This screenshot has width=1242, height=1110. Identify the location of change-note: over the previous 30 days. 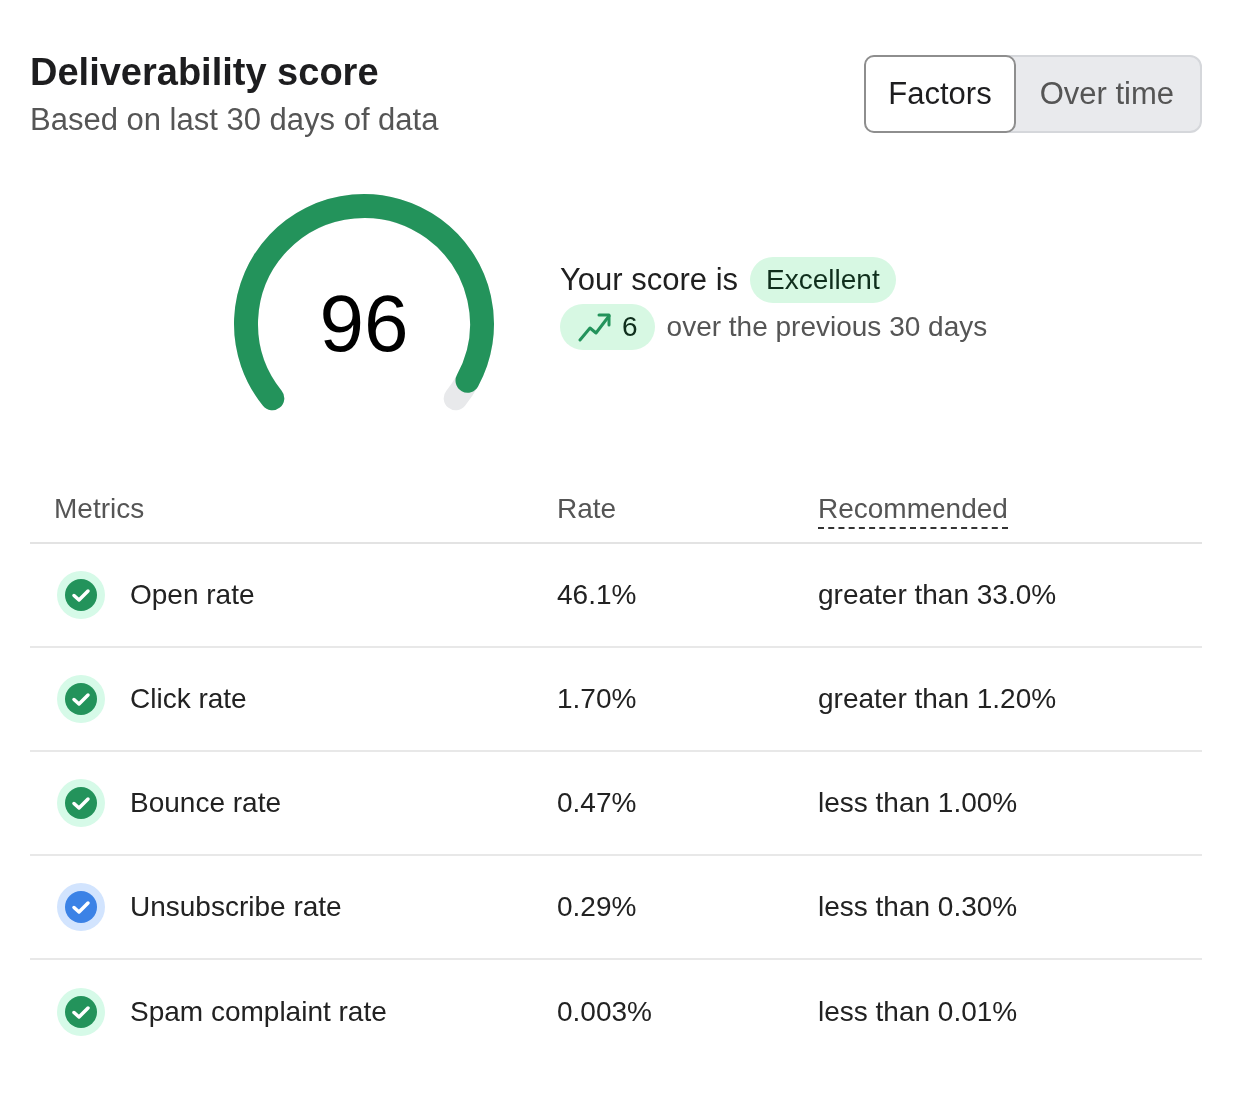
(827, 326).